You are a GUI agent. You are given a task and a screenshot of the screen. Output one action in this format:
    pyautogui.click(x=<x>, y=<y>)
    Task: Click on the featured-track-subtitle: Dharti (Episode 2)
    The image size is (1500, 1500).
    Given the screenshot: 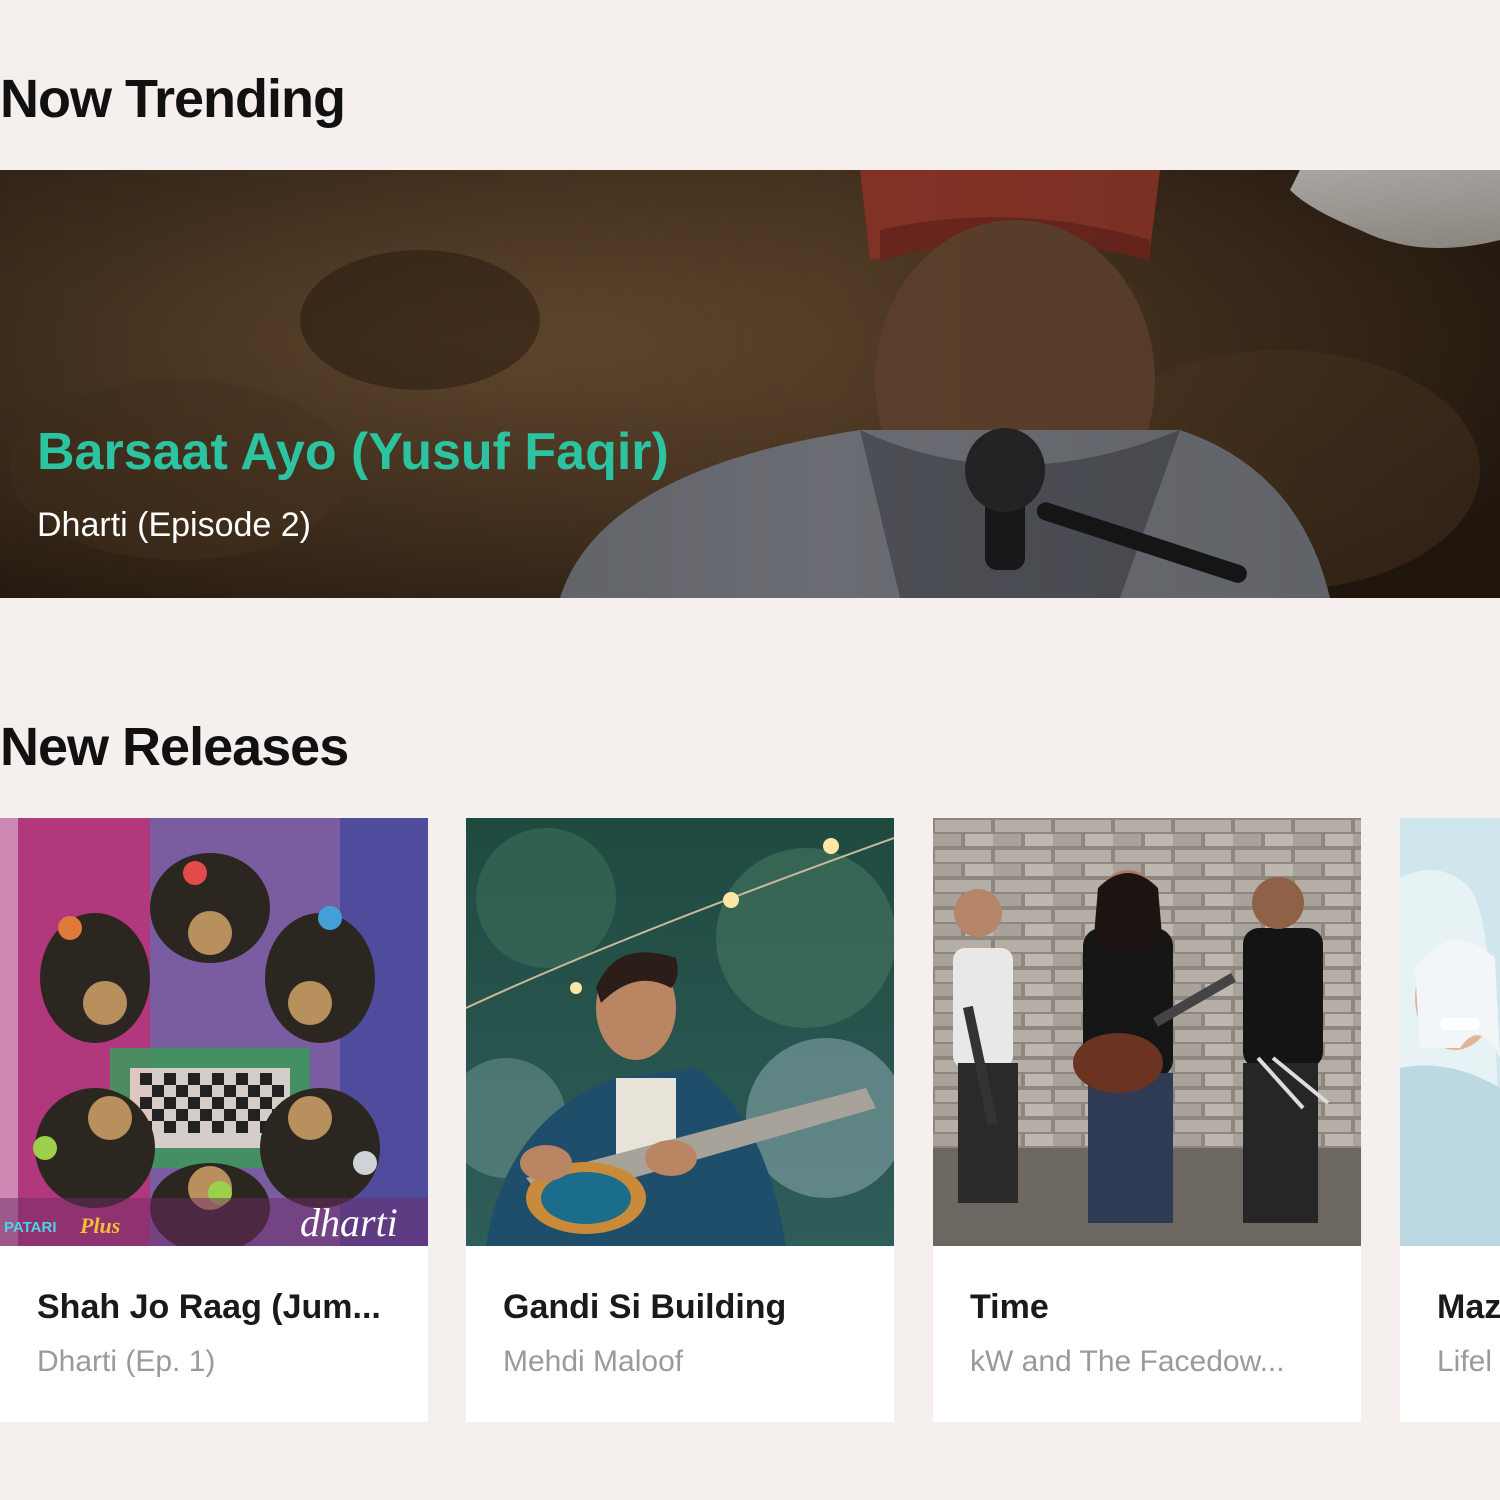 What is the action you would take?
    pyautogui.click(x=174, y=525)
    